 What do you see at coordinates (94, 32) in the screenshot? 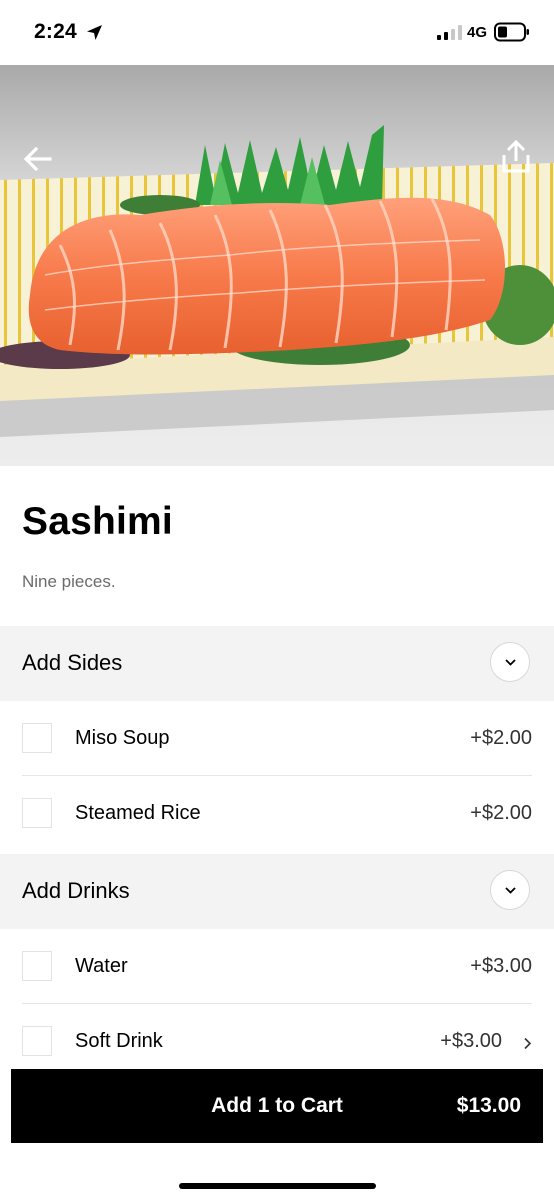
I see `location-arrow-icon` at bounding box center [94, 32].